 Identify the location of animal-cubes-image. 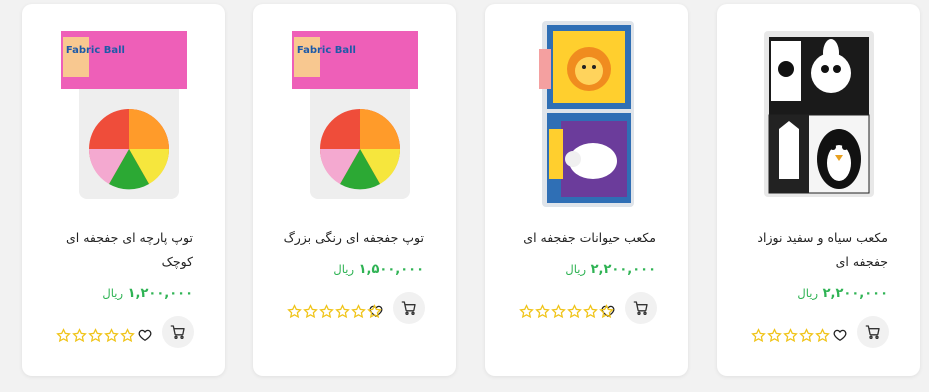
(586, 114).